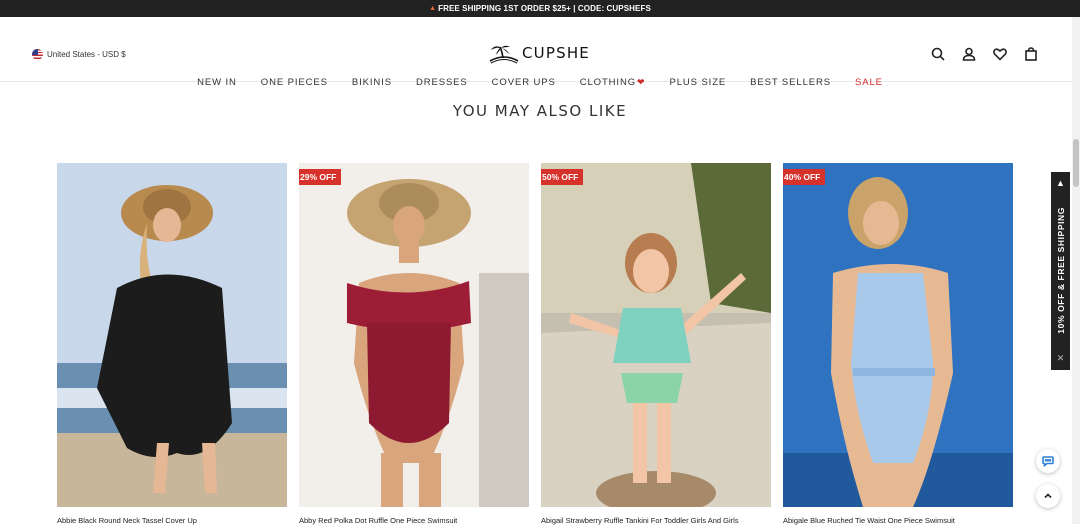 Image resolution: width=1080 pixels, height=525 pixels. What do you see at coordinates (869, 82) in the screenshot?
I see `nav-sale: SALE` at bounding box center [869, 82].